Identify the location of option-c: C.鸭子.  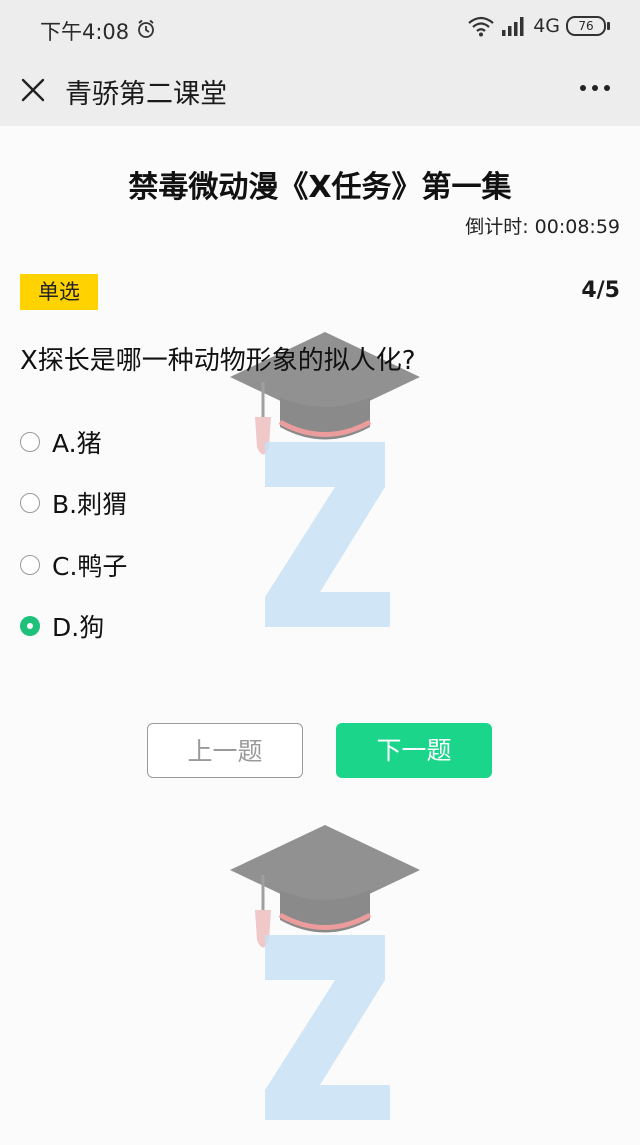
(73, 565).